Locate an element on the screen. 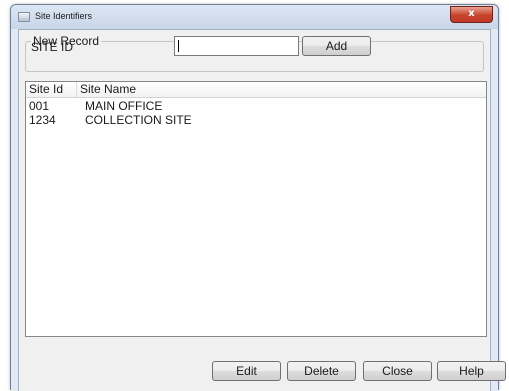 The width and height of the screenshot is (509, 391). text-caret is located at coordinates (178, 46).